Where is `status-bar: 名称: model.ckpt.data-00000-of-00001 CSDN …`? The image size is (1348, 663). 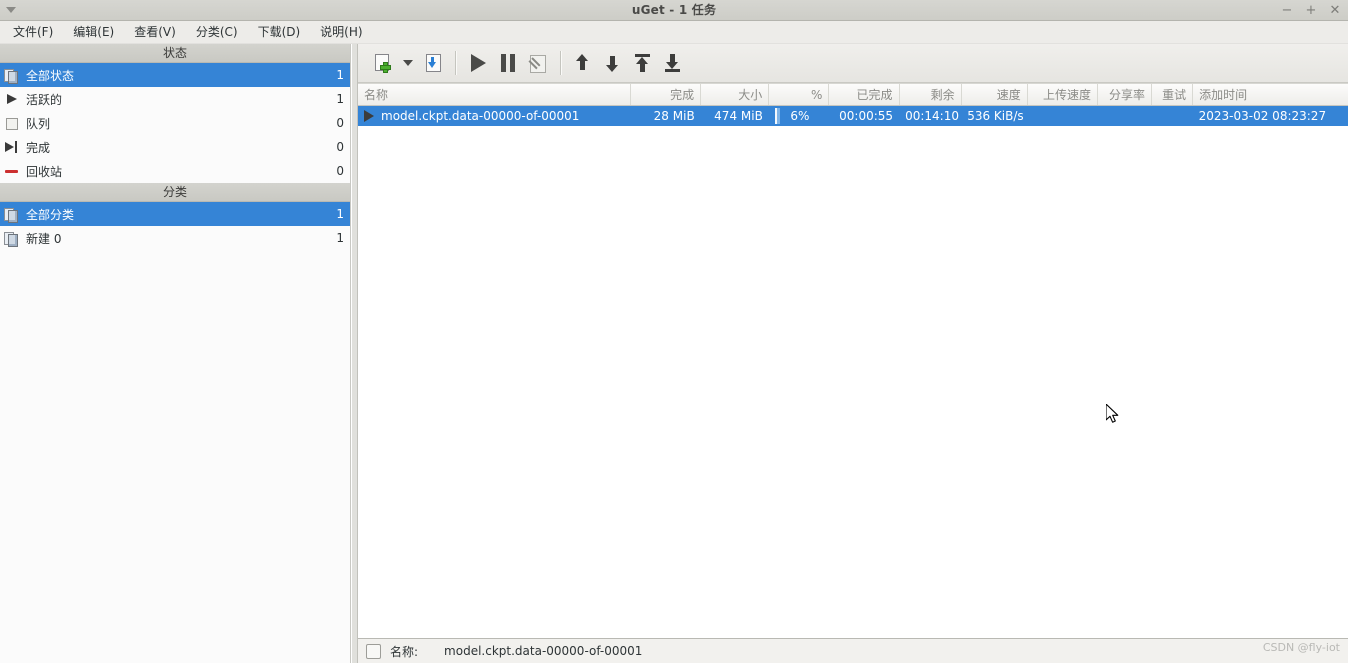
status-bar: 名称: model.ckpt.data-00000-of-00001 CSDN … is located at coordinates (853, 650).